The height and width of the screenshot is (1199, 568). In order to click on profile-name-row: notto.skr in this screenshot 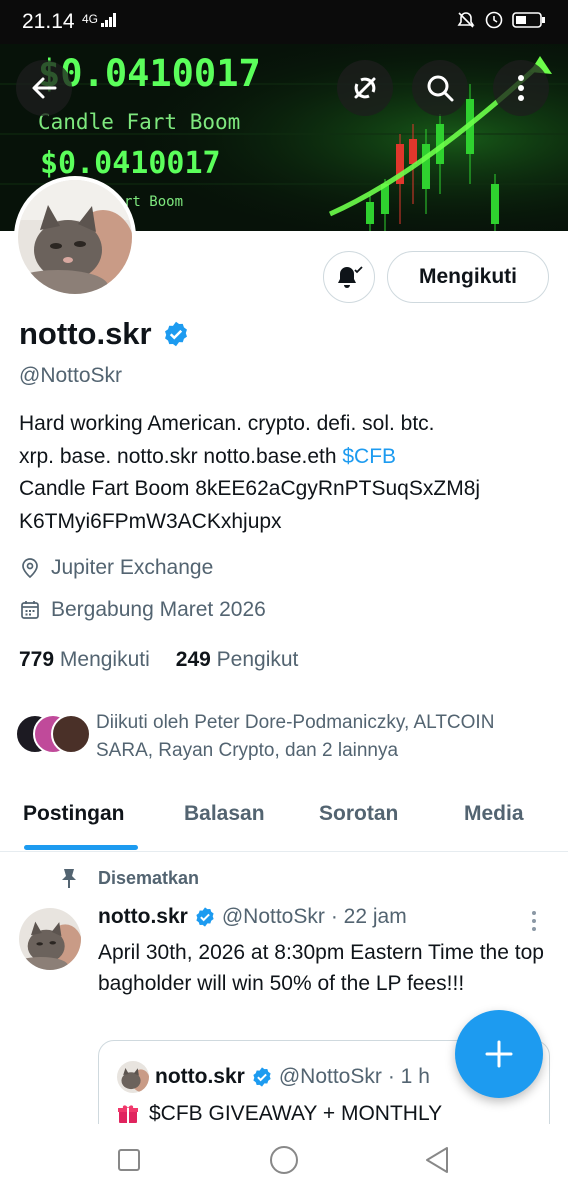, I will do `click(104, 334)`.